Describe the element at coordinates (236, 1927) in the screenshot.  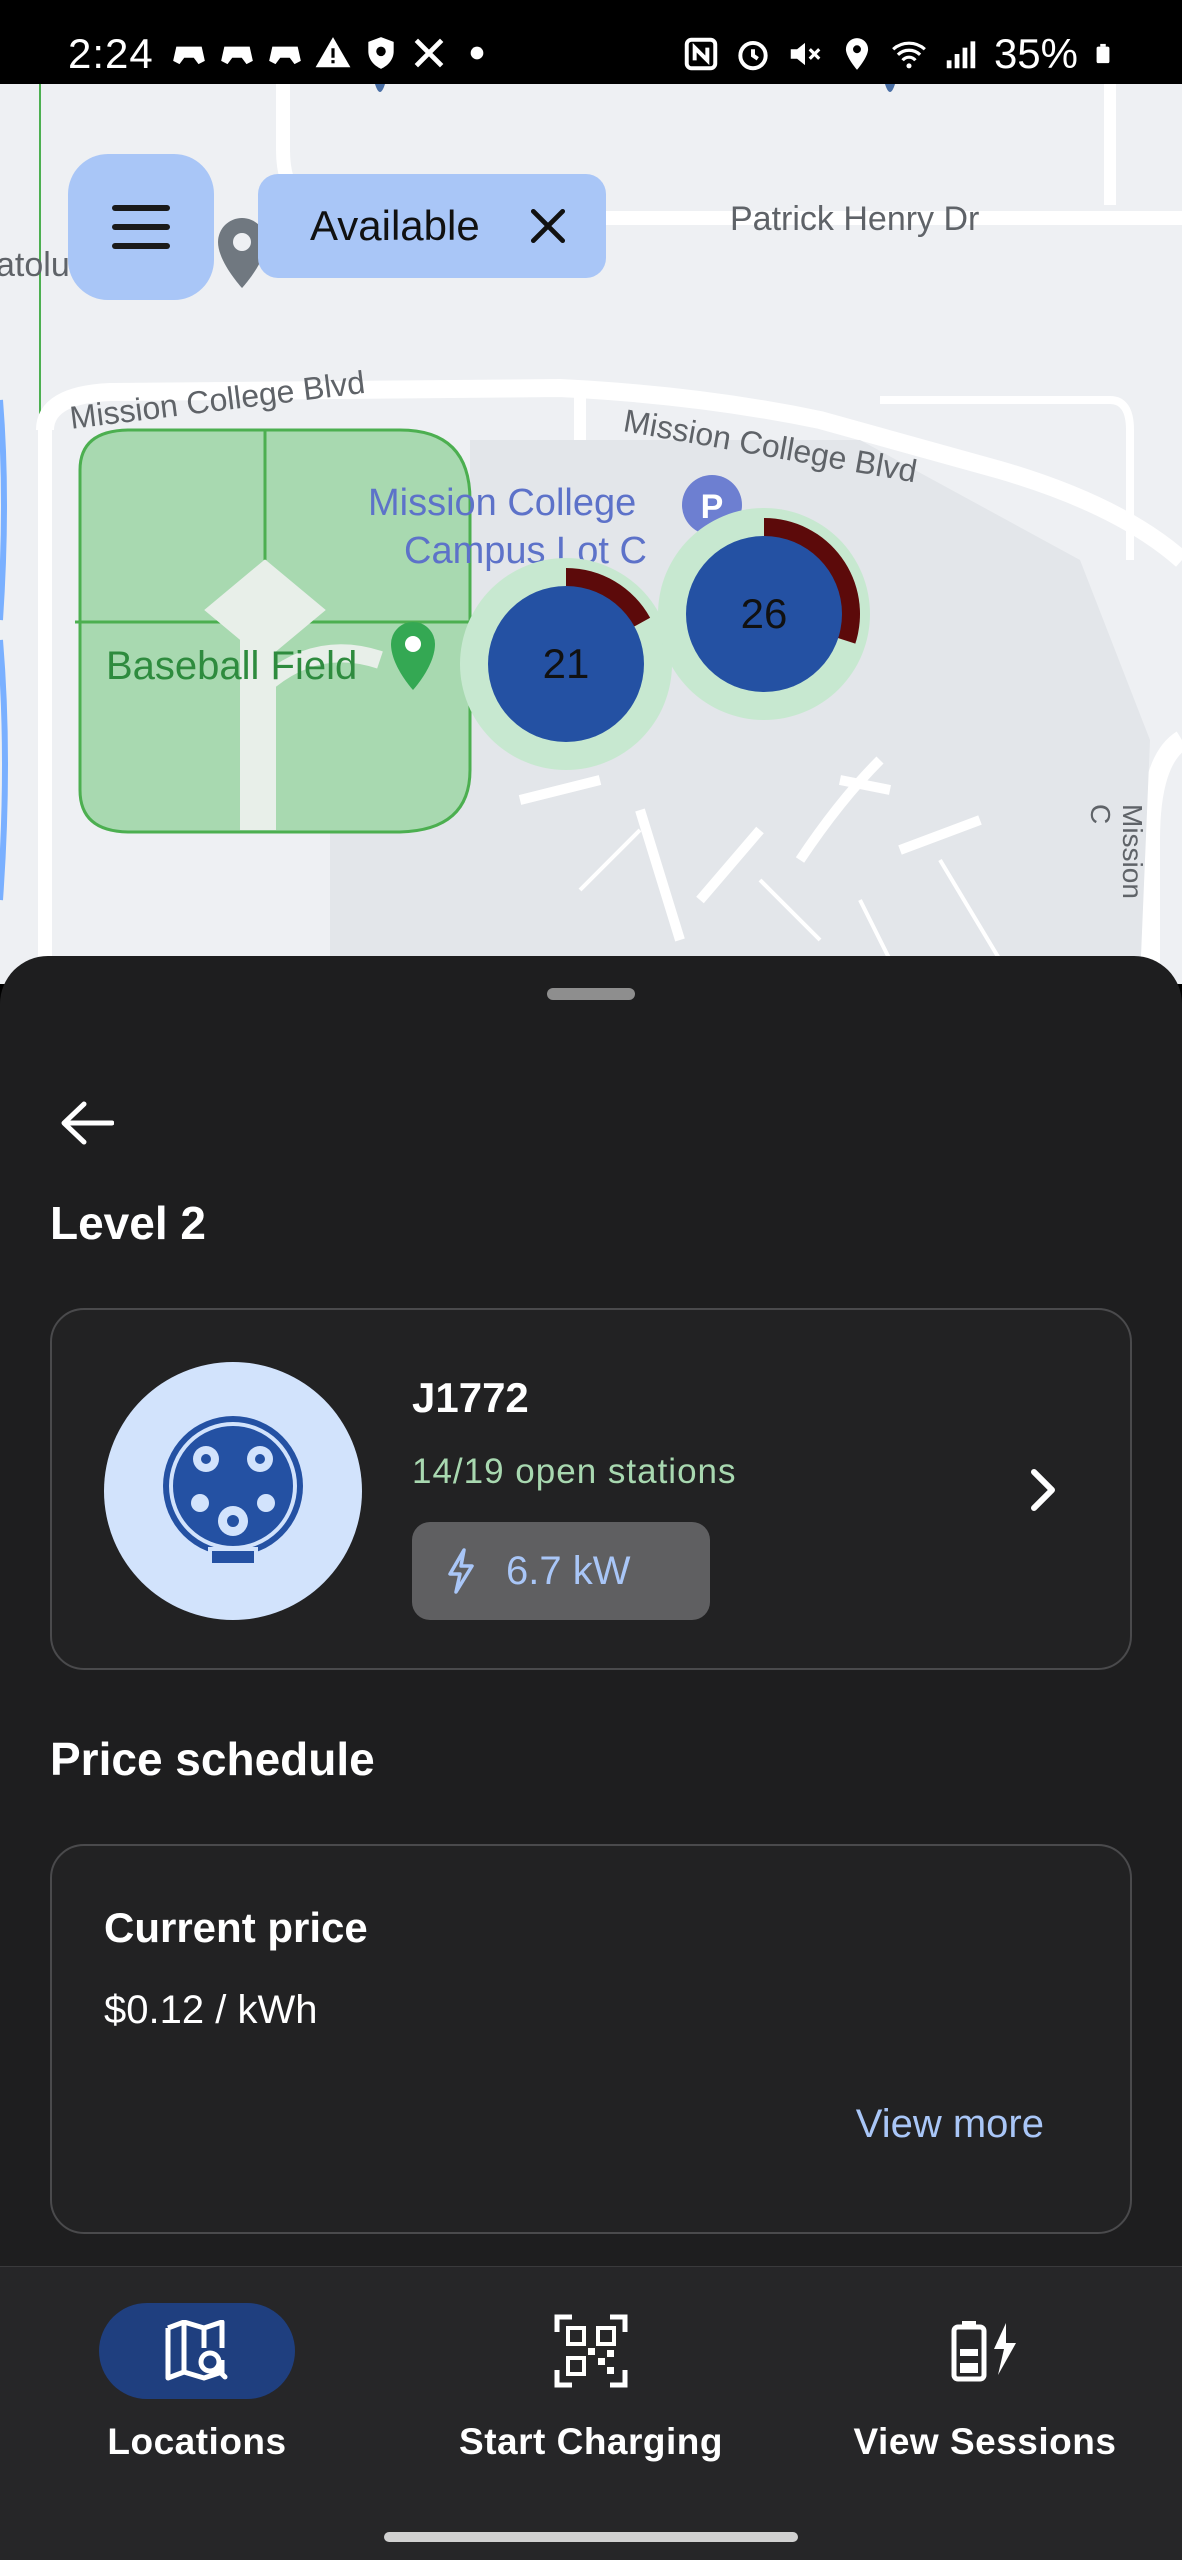
I see `current-price-label: Current price` at that location.